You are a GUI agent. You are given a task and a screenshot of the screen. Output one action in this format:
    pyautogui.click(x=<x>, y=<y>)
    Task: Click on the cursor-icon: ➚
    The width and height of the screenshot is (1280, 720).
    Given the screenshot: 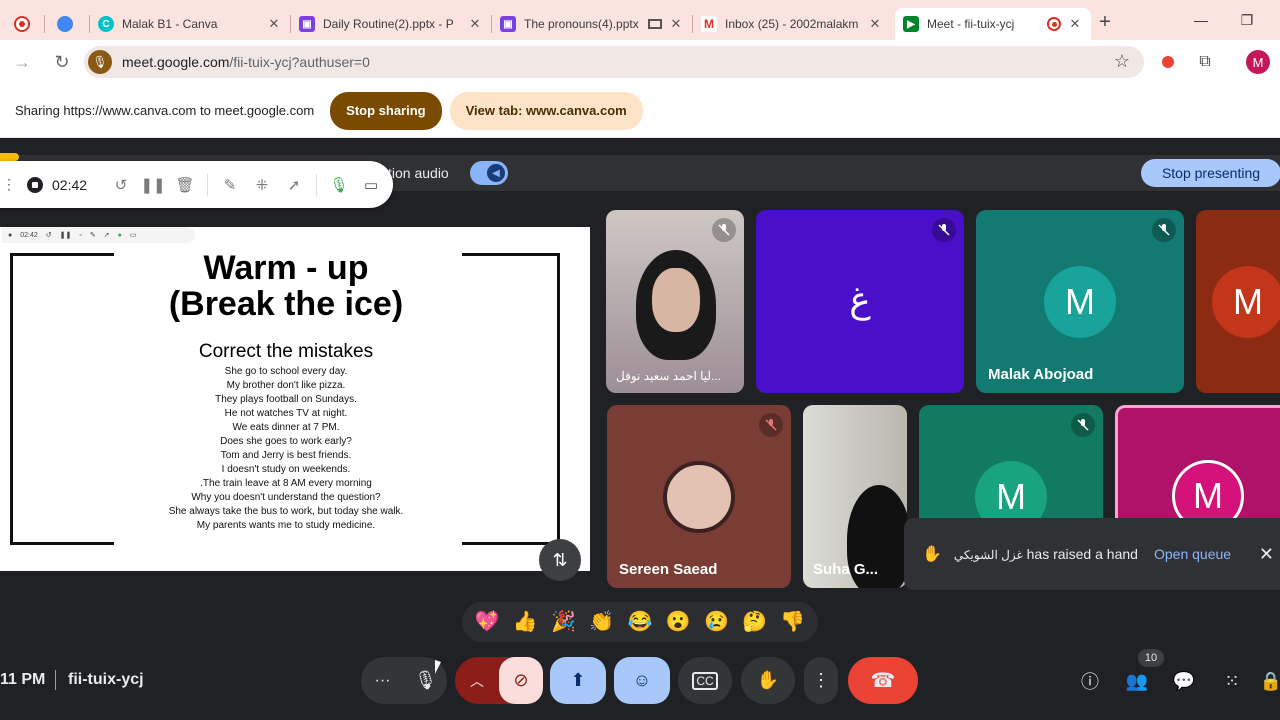 What is the action you would take?
    pyautogui.click(x=294, y=185)
    